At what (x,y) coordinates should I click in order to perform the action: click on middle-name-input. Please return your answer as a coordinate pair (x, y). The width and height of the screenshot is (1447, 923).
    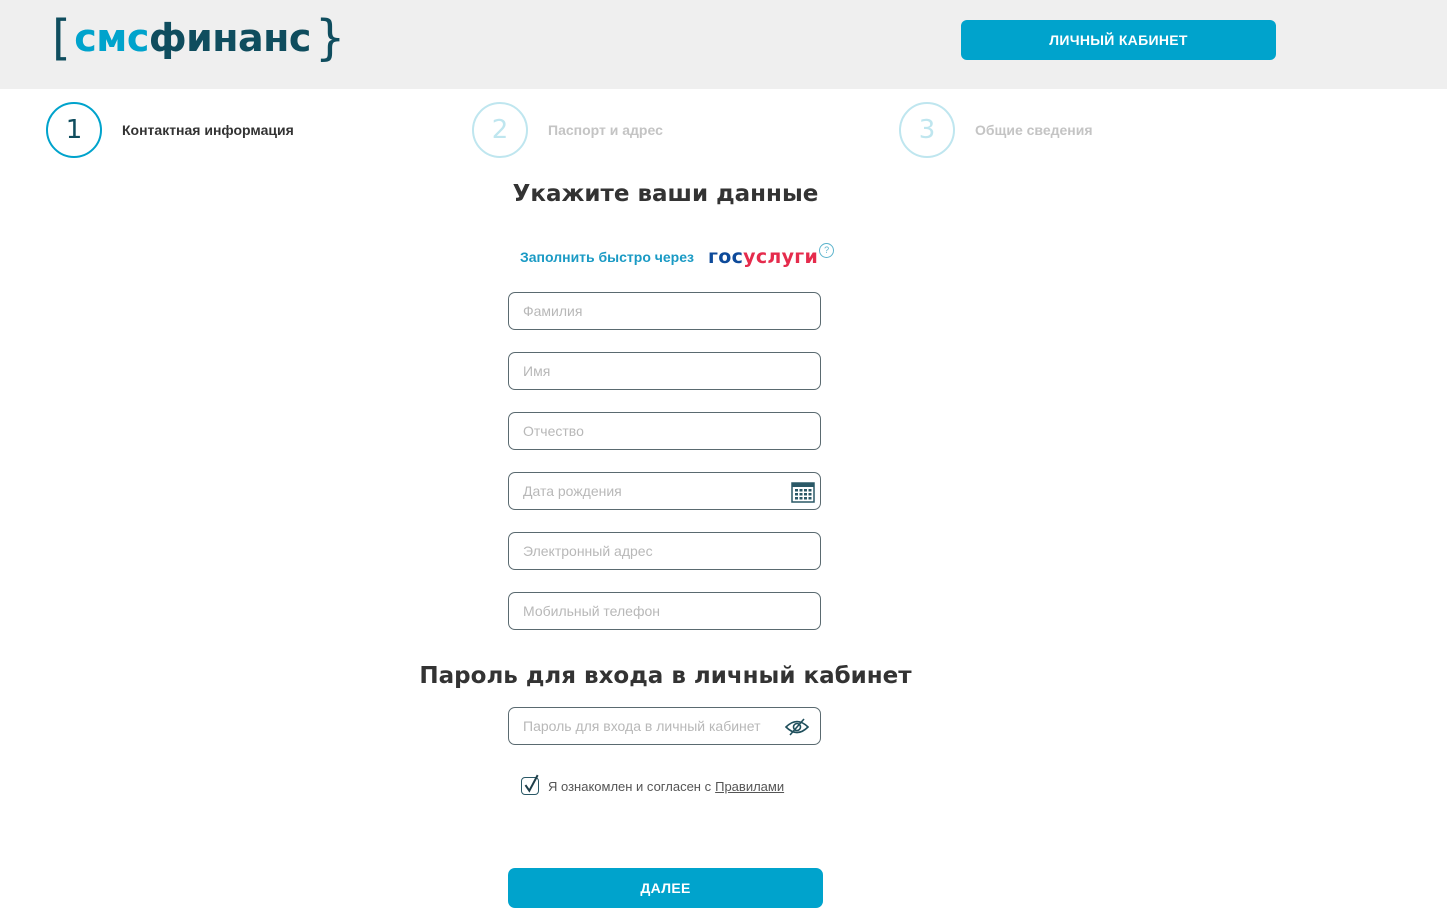
    Looking at the image, I should click on (653, 431).